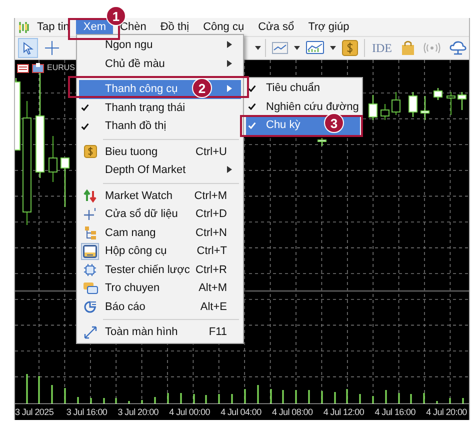 The height and width of the screenshot is (424, 476). What do you see at coordinates (190, 412) in the screenshot?
I see `time-axis-label: 4 Jul 00:00` at bounding box center [190, 412].